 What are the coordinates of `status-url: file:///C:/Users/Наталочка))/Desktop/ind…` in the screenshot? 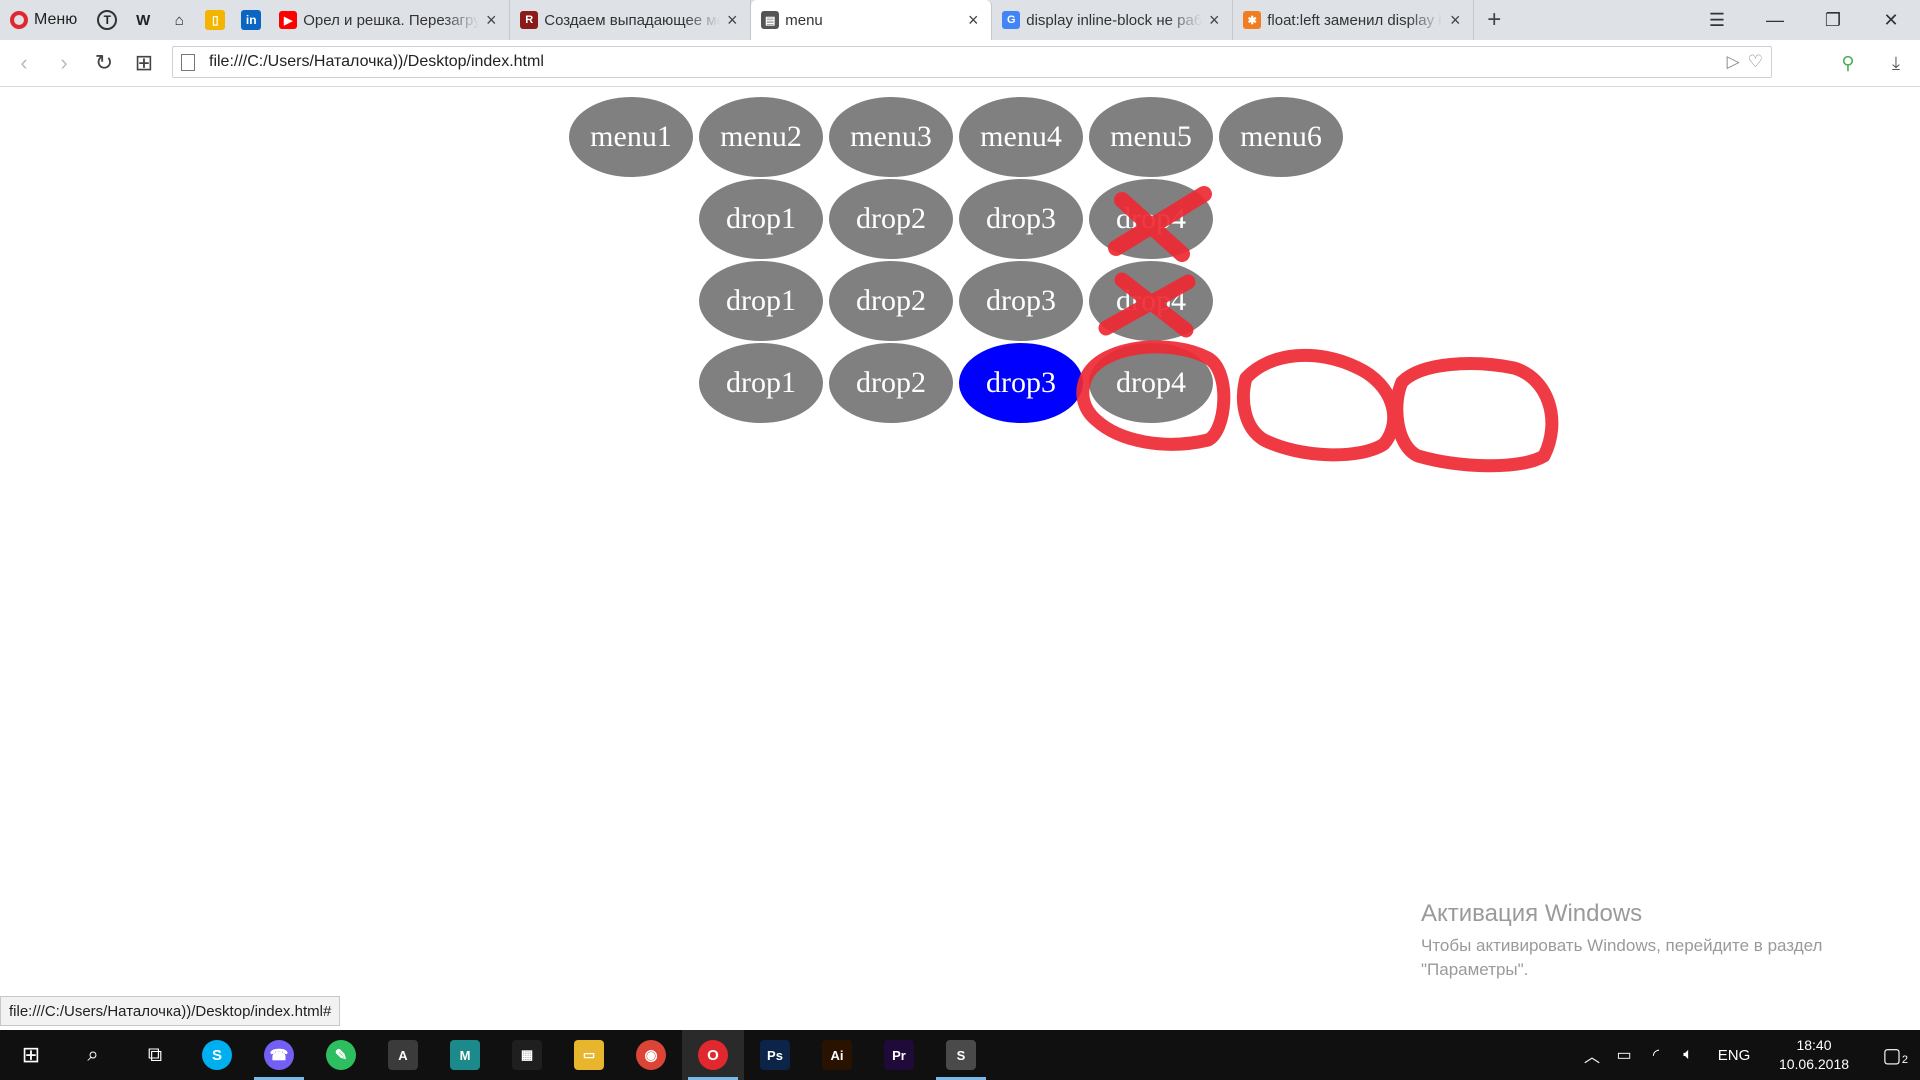 It's located at (170, 1011).